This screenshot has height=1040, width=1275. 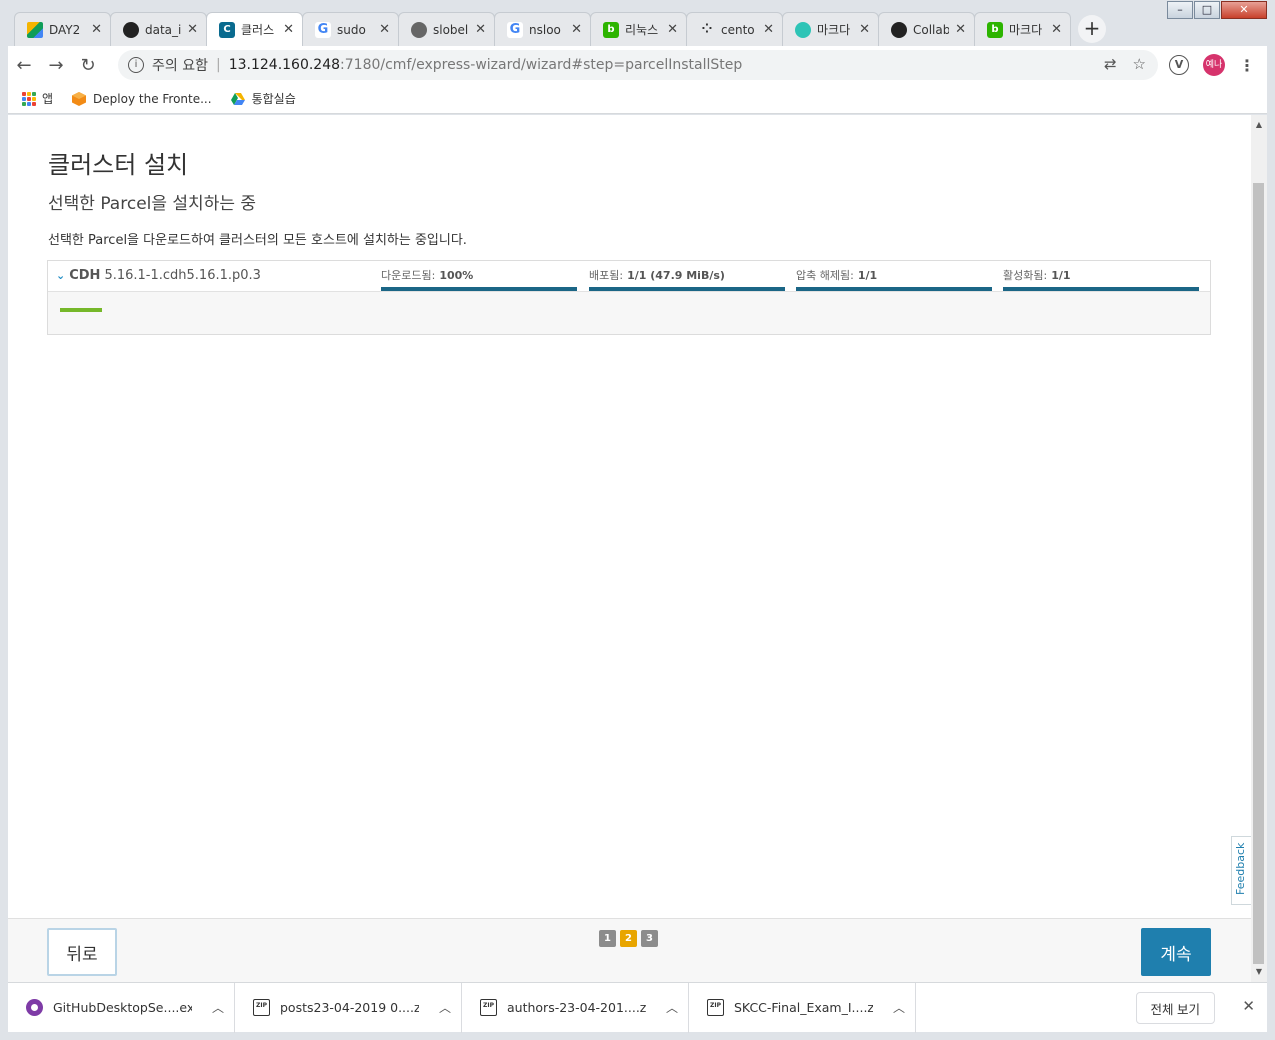 I want to click on browser-tab: b 리눅스 ✕, so click(x=638, y=29).